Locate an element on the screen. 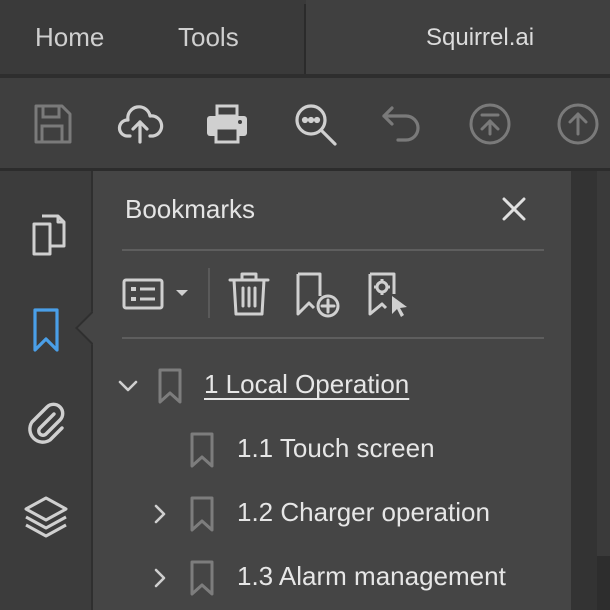 The width and height of the screenshot is (610, 610). pages-icon is located at coordinates (48, 234).